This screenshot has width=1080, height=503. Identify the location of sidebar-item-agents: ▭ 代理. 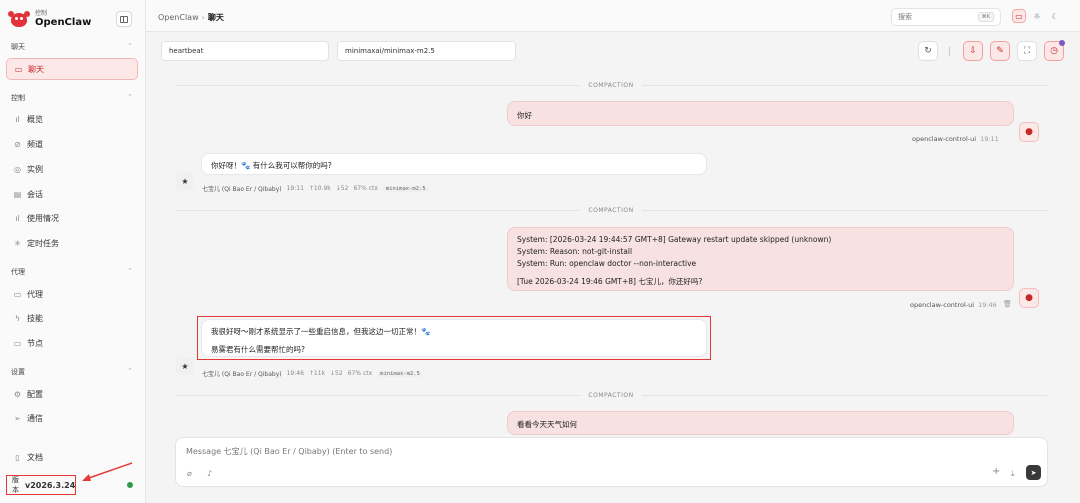
(72, 294).